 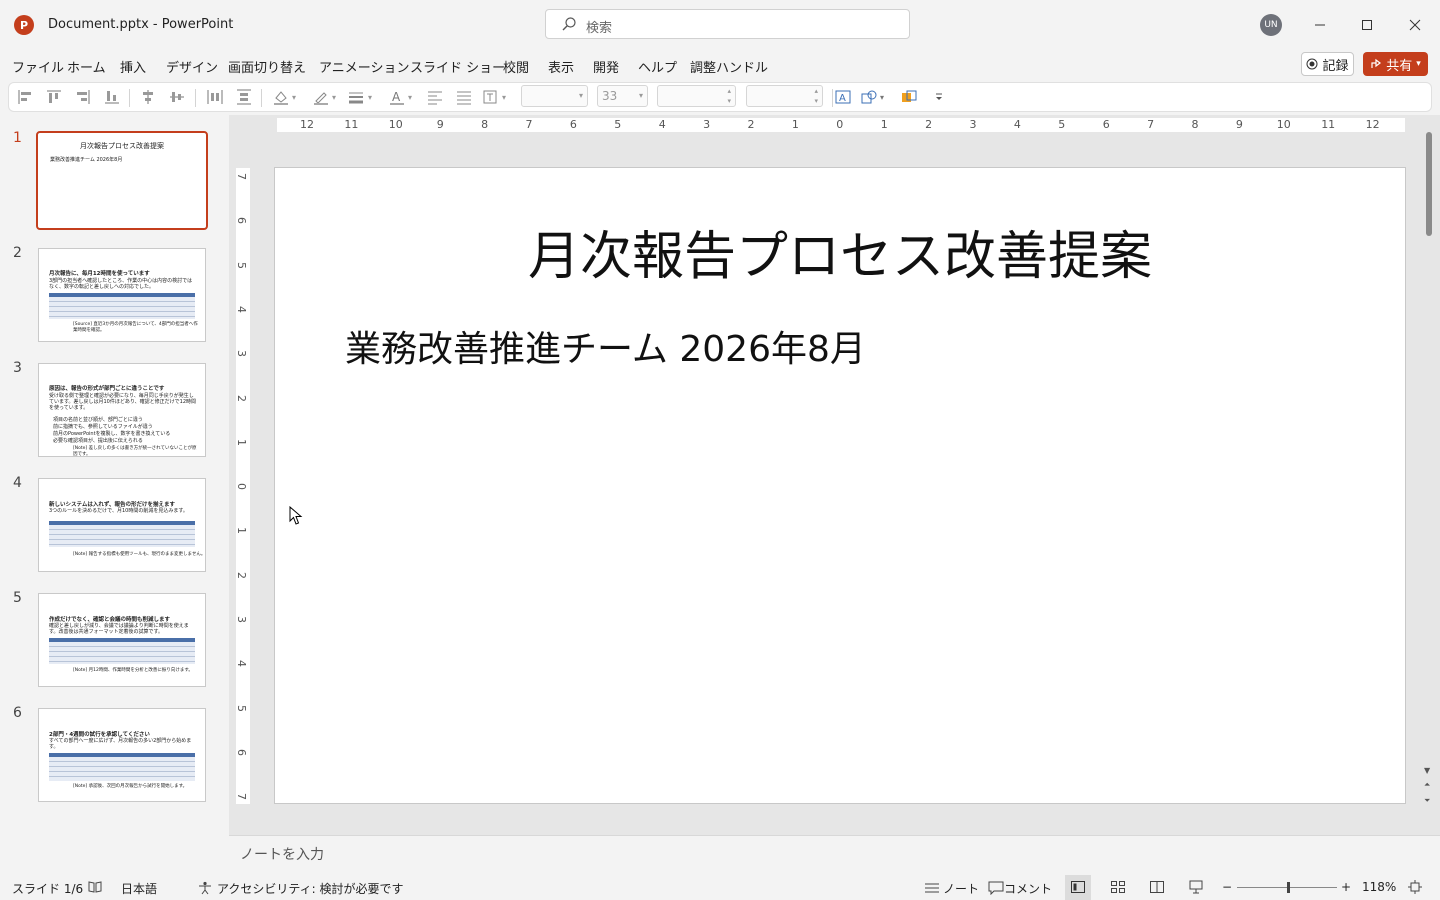 What do you see at coordinates (54, 97) in the screenshot?
I see `align-top-icon` at bounding box center [54, 97].